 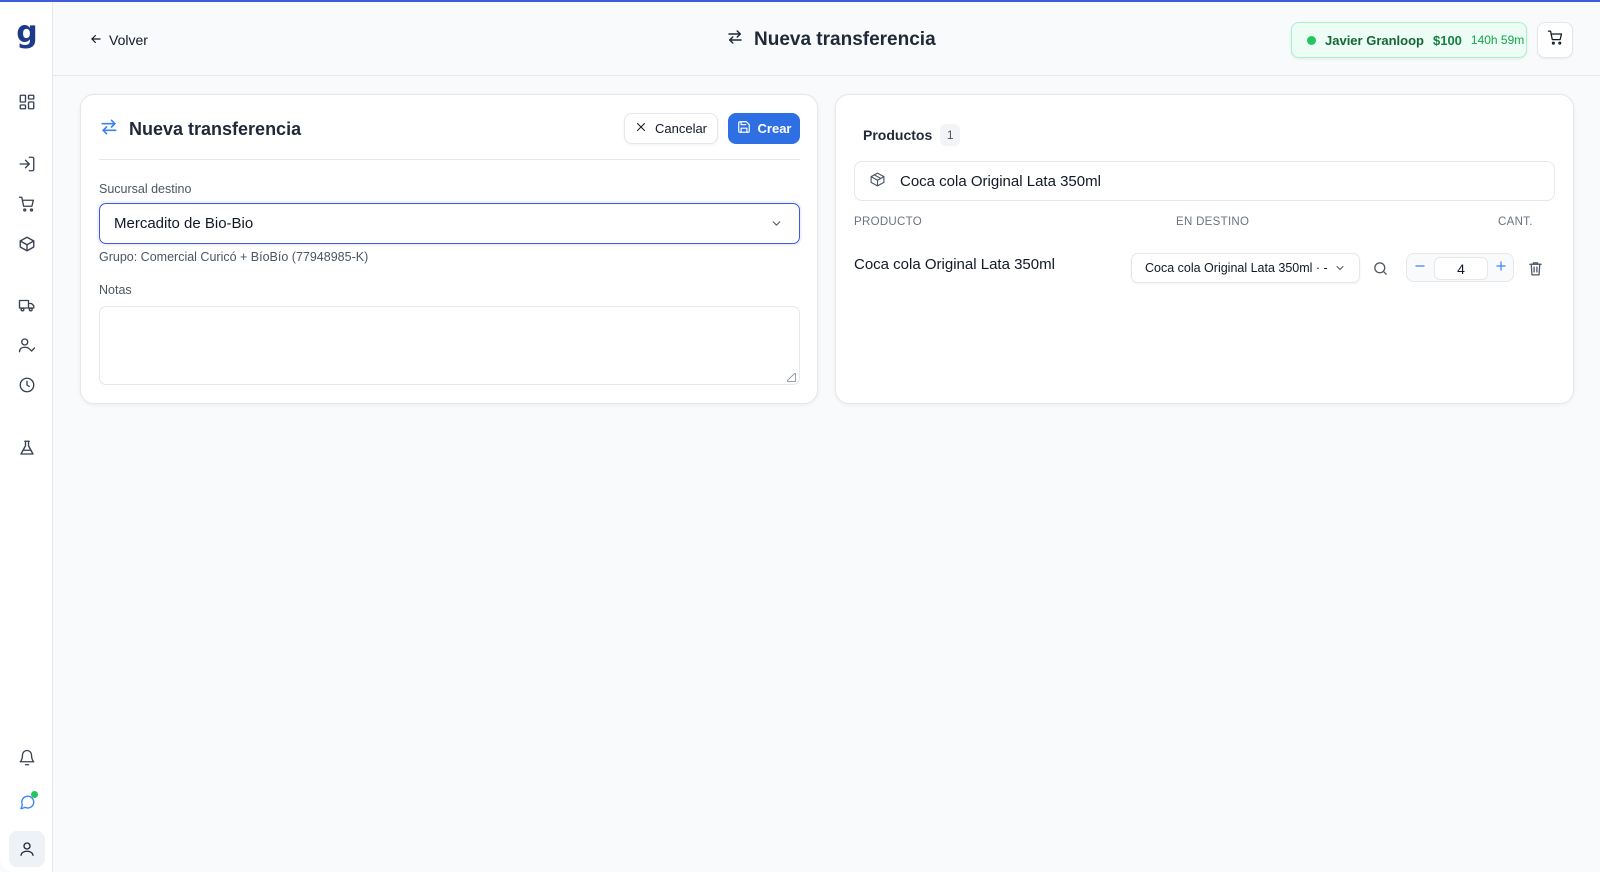 I want to click on quantity-input: 4, so click(x=1461, y=268).